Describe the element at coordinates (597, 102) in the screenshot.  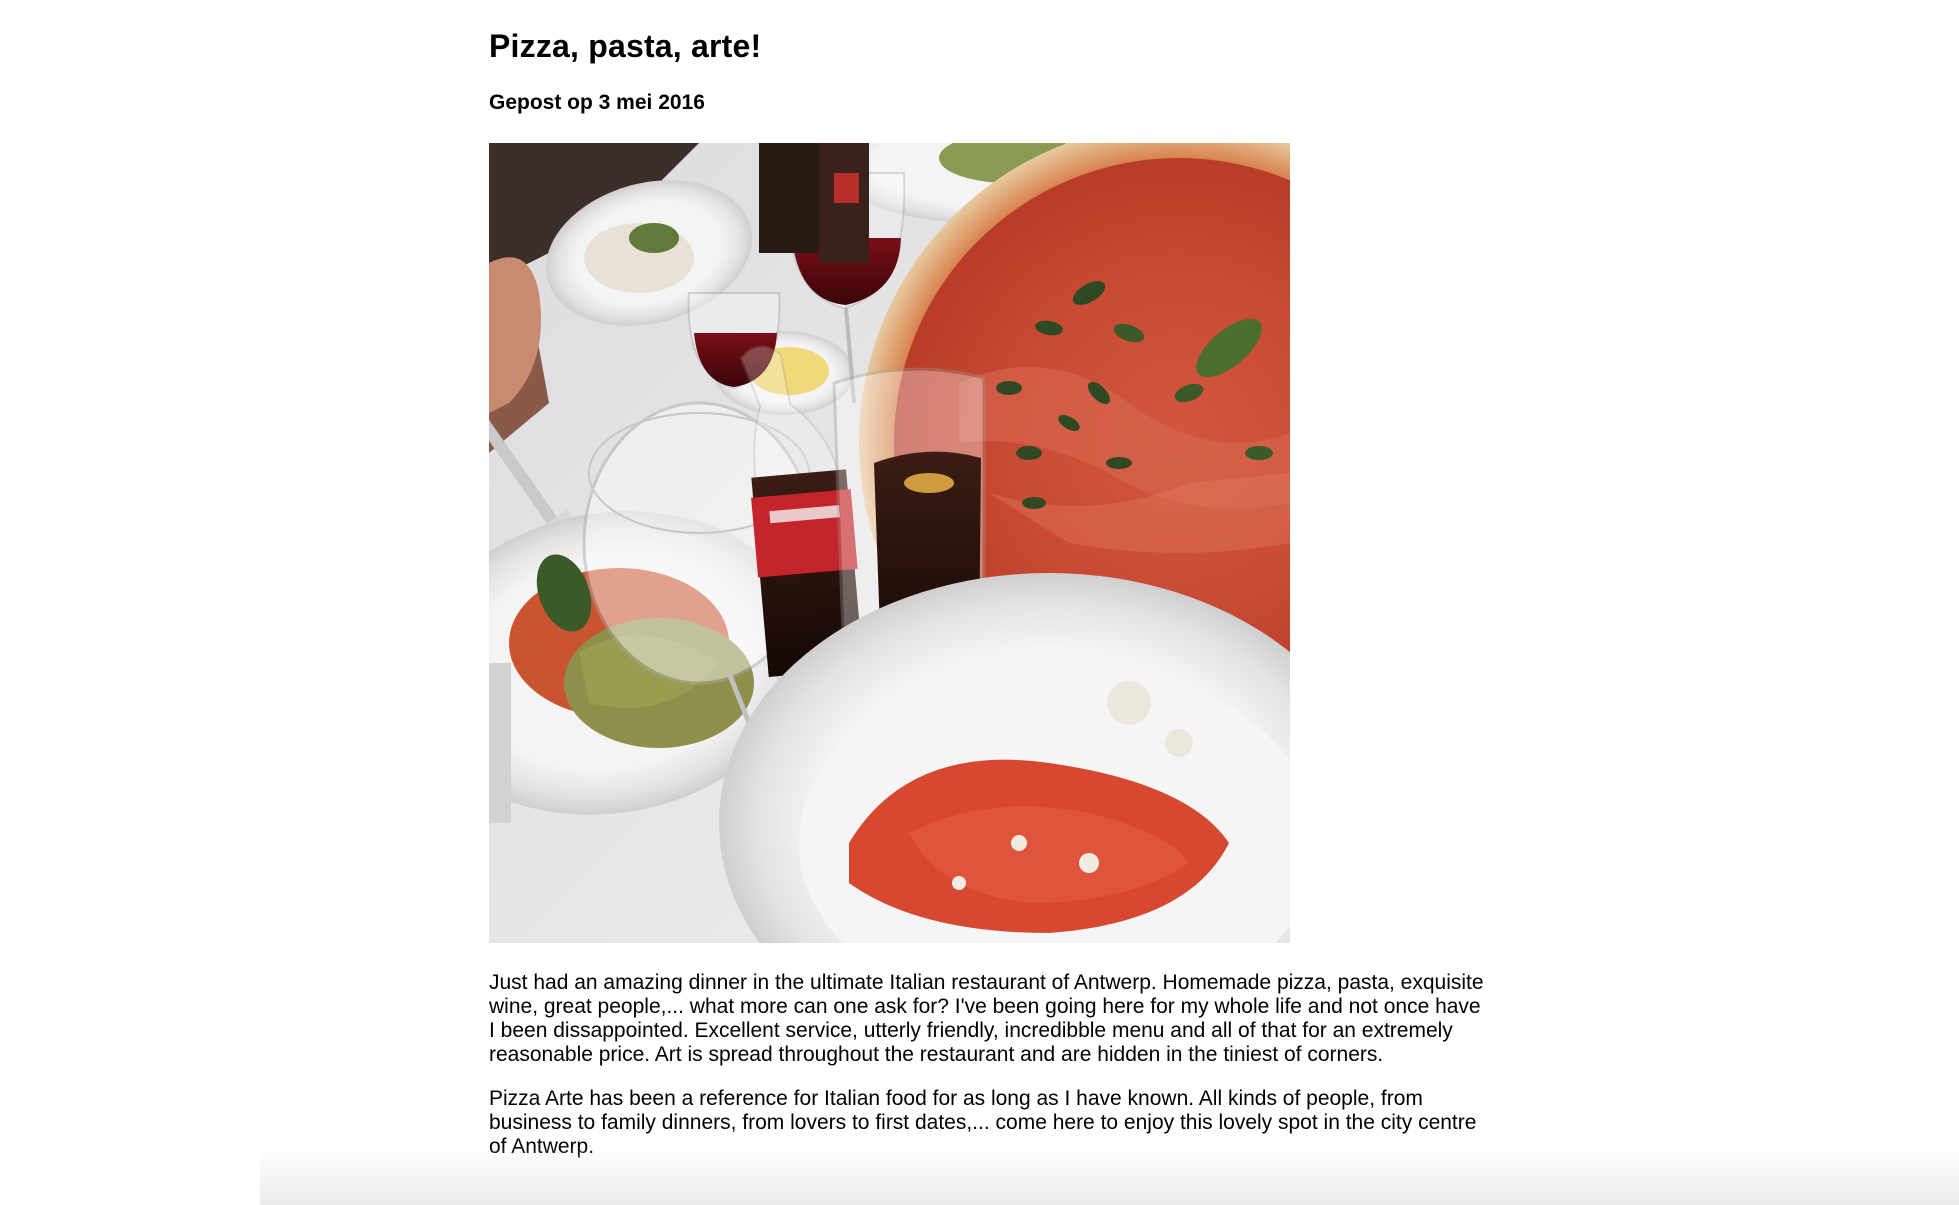
I see `post-date: Gepost op 3 mei 2016` at that location.